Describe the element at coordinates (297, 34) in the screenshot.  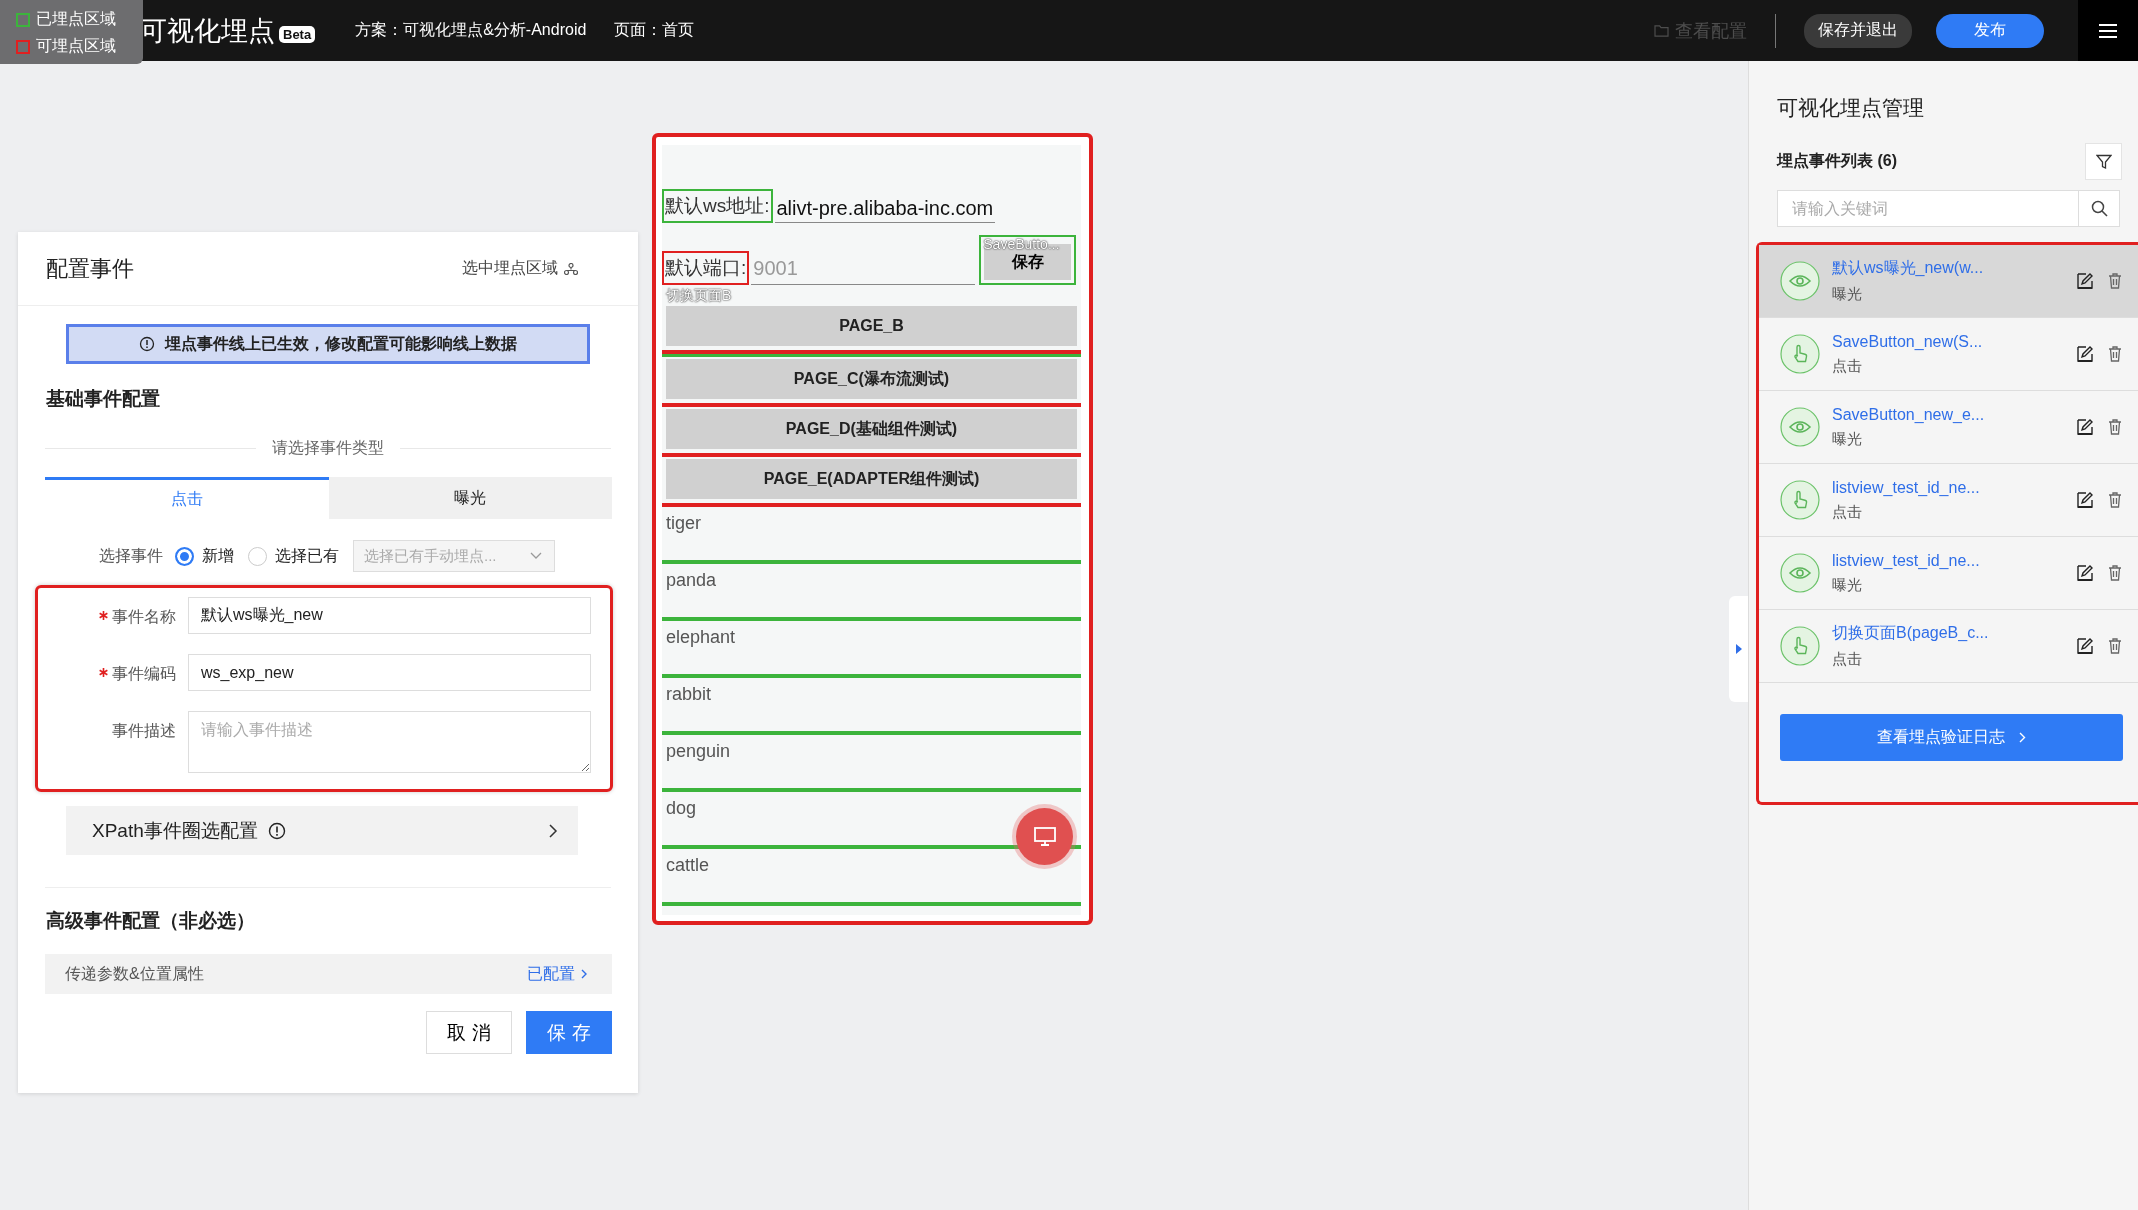
I see `beta-badge: Beta` at that location.